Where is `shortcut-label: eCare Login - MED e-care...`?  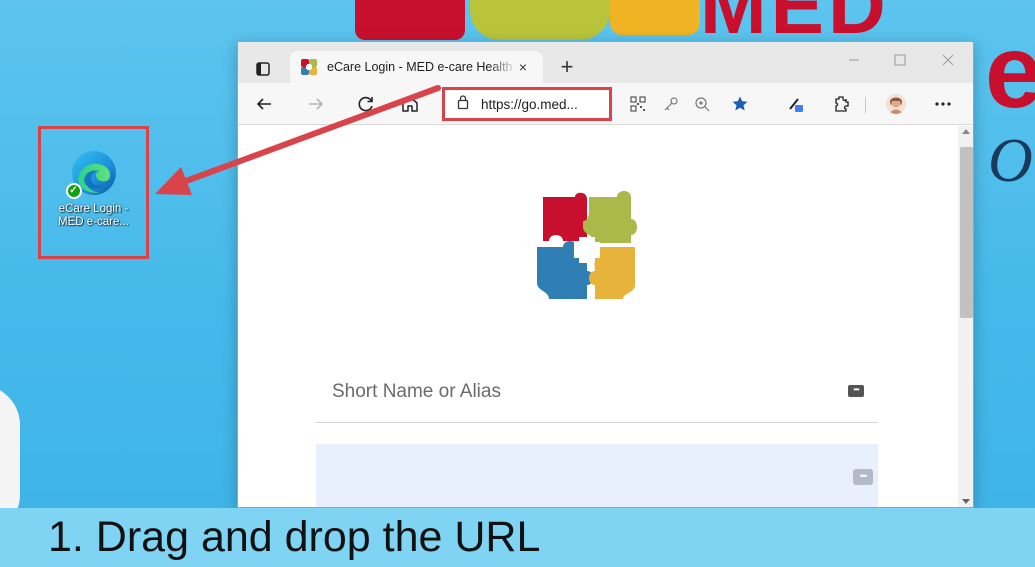 shortcut-label: eCare Login - MED e-care... is located at coordinates (93, 215).